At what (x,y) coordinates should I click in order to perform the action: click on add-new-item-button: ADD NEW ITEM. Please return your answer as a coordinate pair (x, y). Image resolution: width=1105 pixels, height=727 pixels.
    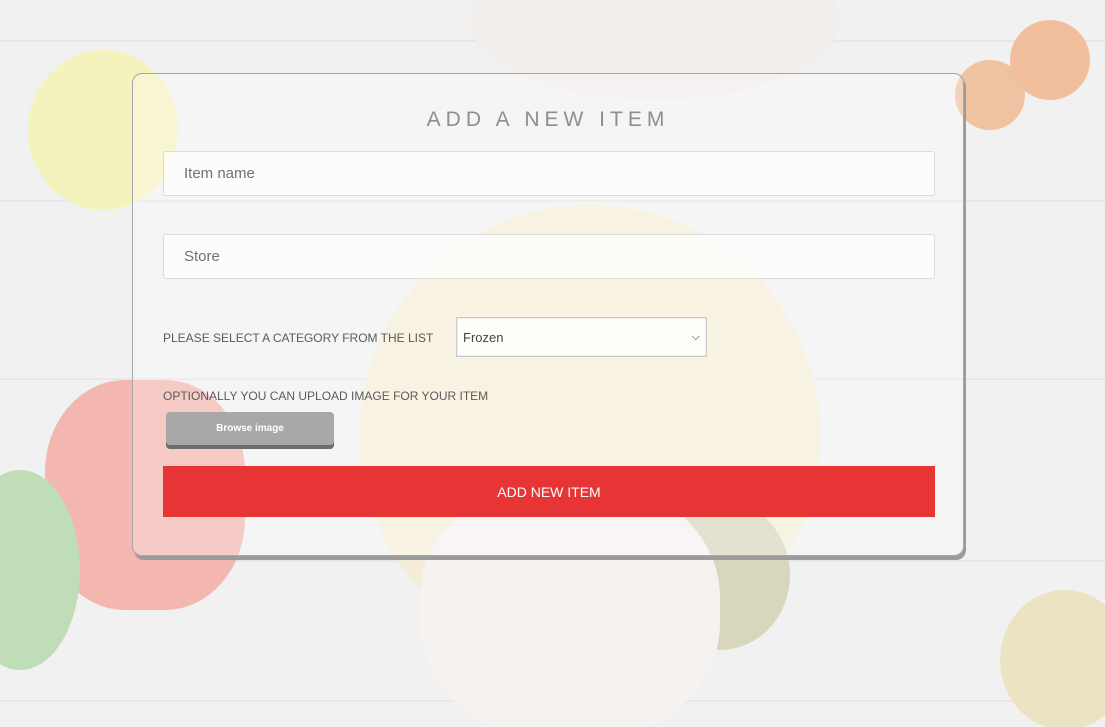
    Looking at the image, I should click on (549, 491).